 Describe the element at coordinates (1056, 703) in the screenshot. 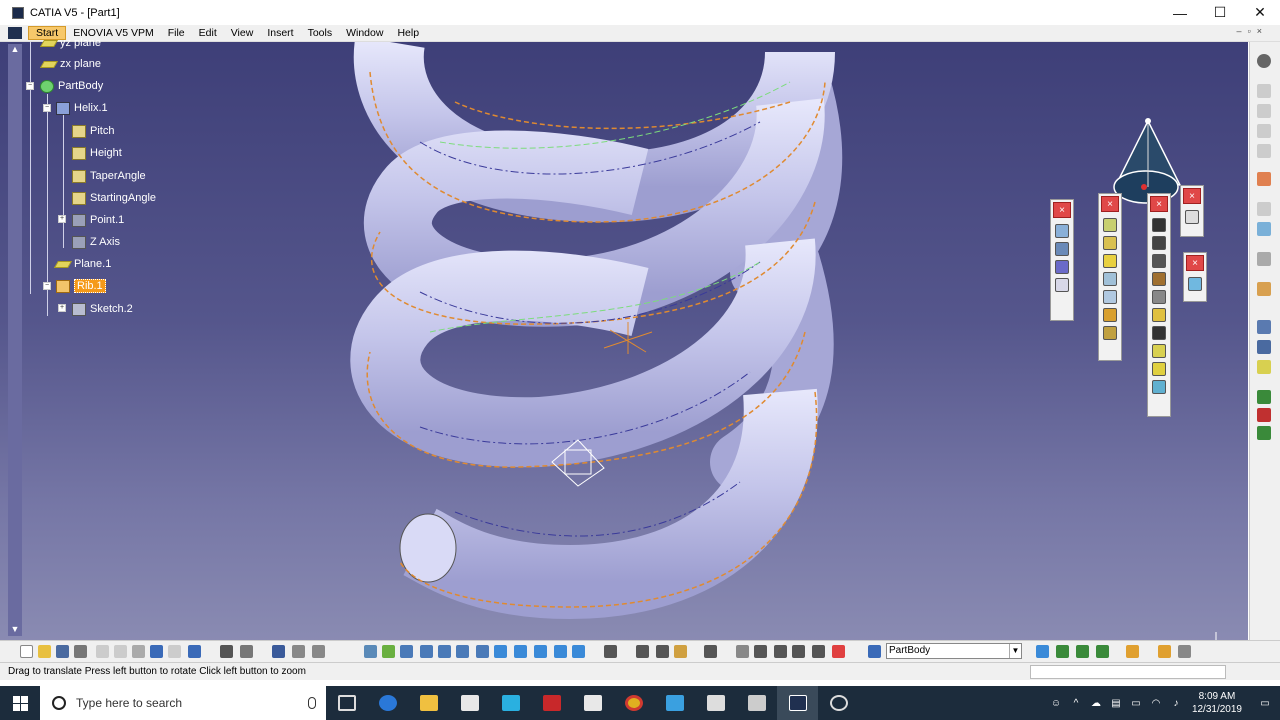

I see `people-icon: ☺` at that location.